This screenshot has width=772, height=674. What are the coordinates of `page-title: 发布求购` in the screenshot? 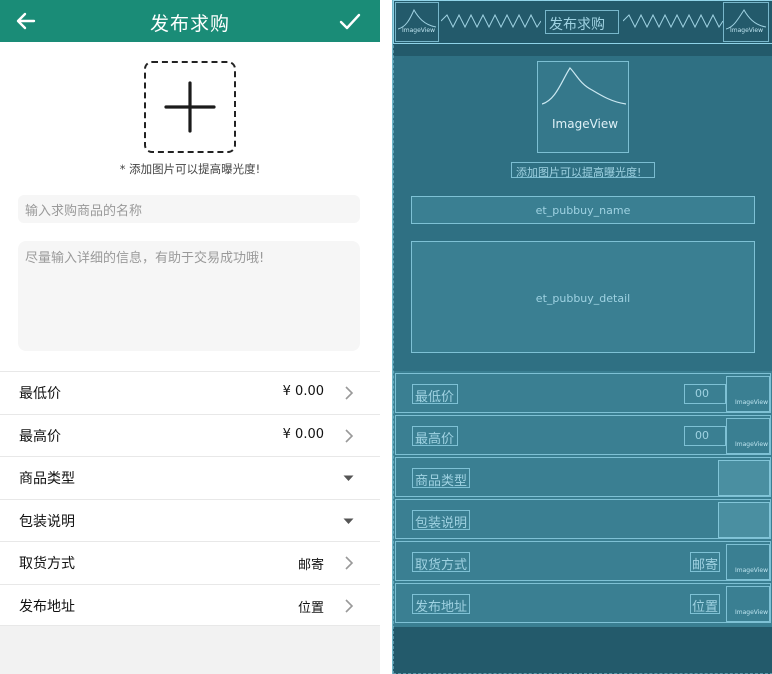 It's located at (189, 24).